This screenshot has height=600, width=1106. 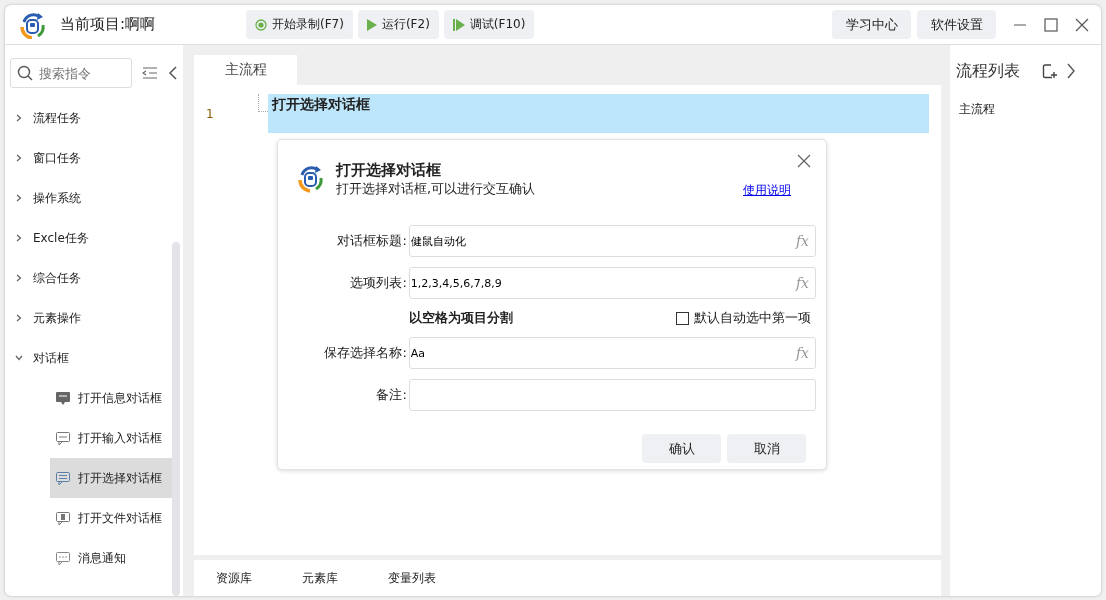 I want to click on field-label: 保存选择名称:, so click(x=365, y=353).